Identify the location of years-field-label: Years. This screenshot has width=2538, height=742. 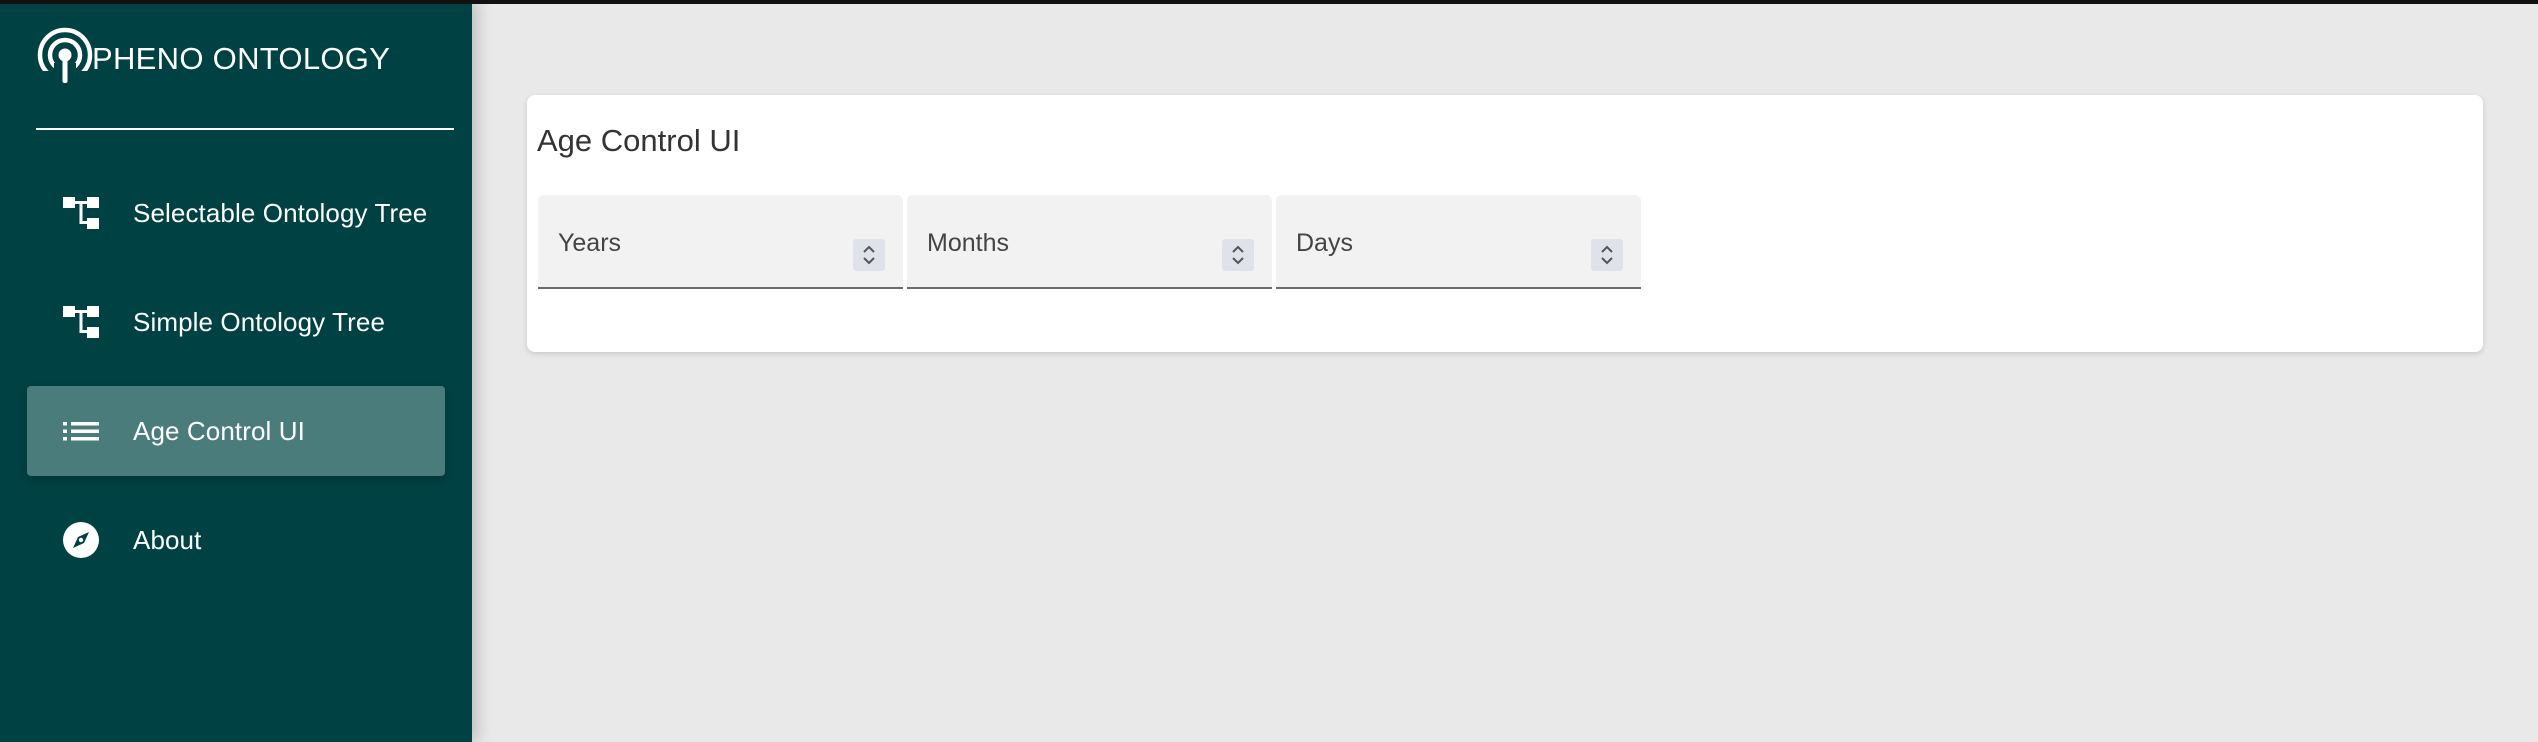
(590, 243).